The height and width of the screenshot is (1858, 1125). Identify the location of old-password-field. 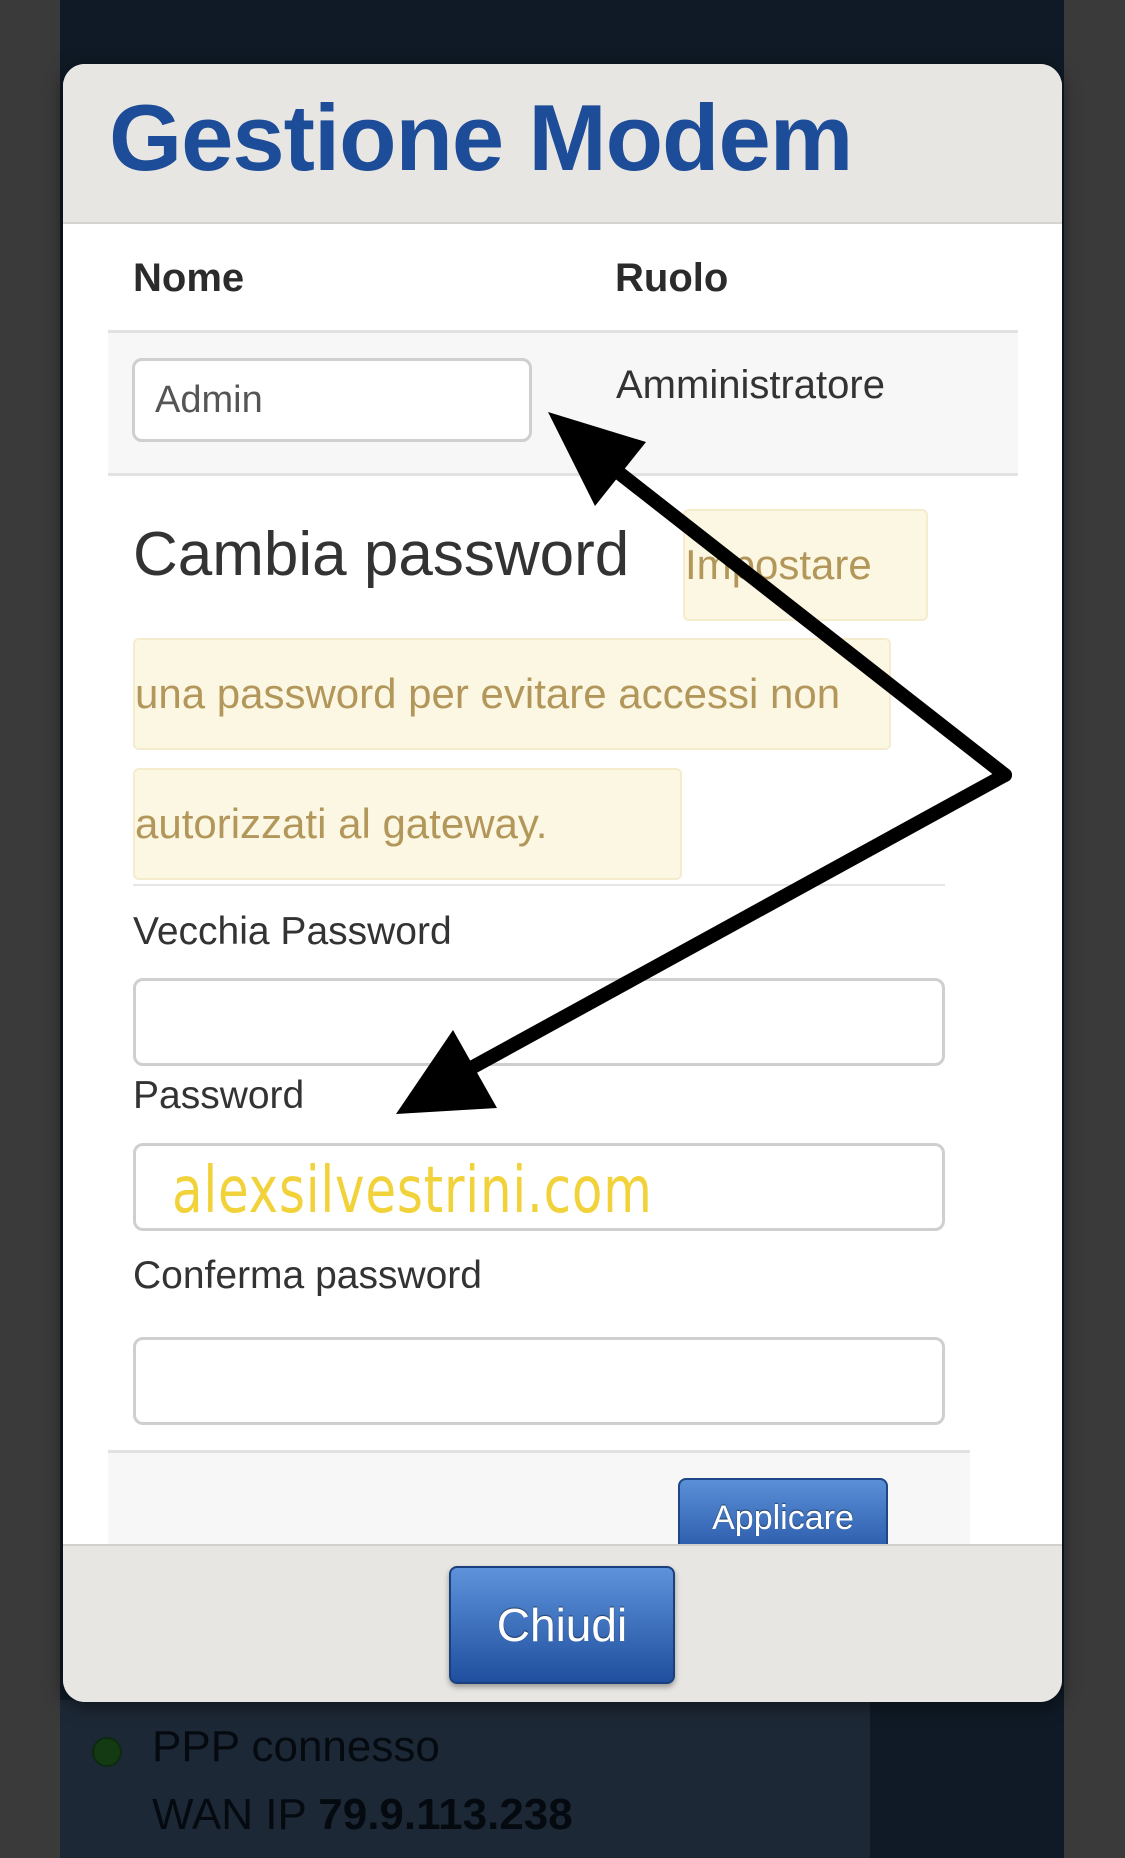
(539, 1022).